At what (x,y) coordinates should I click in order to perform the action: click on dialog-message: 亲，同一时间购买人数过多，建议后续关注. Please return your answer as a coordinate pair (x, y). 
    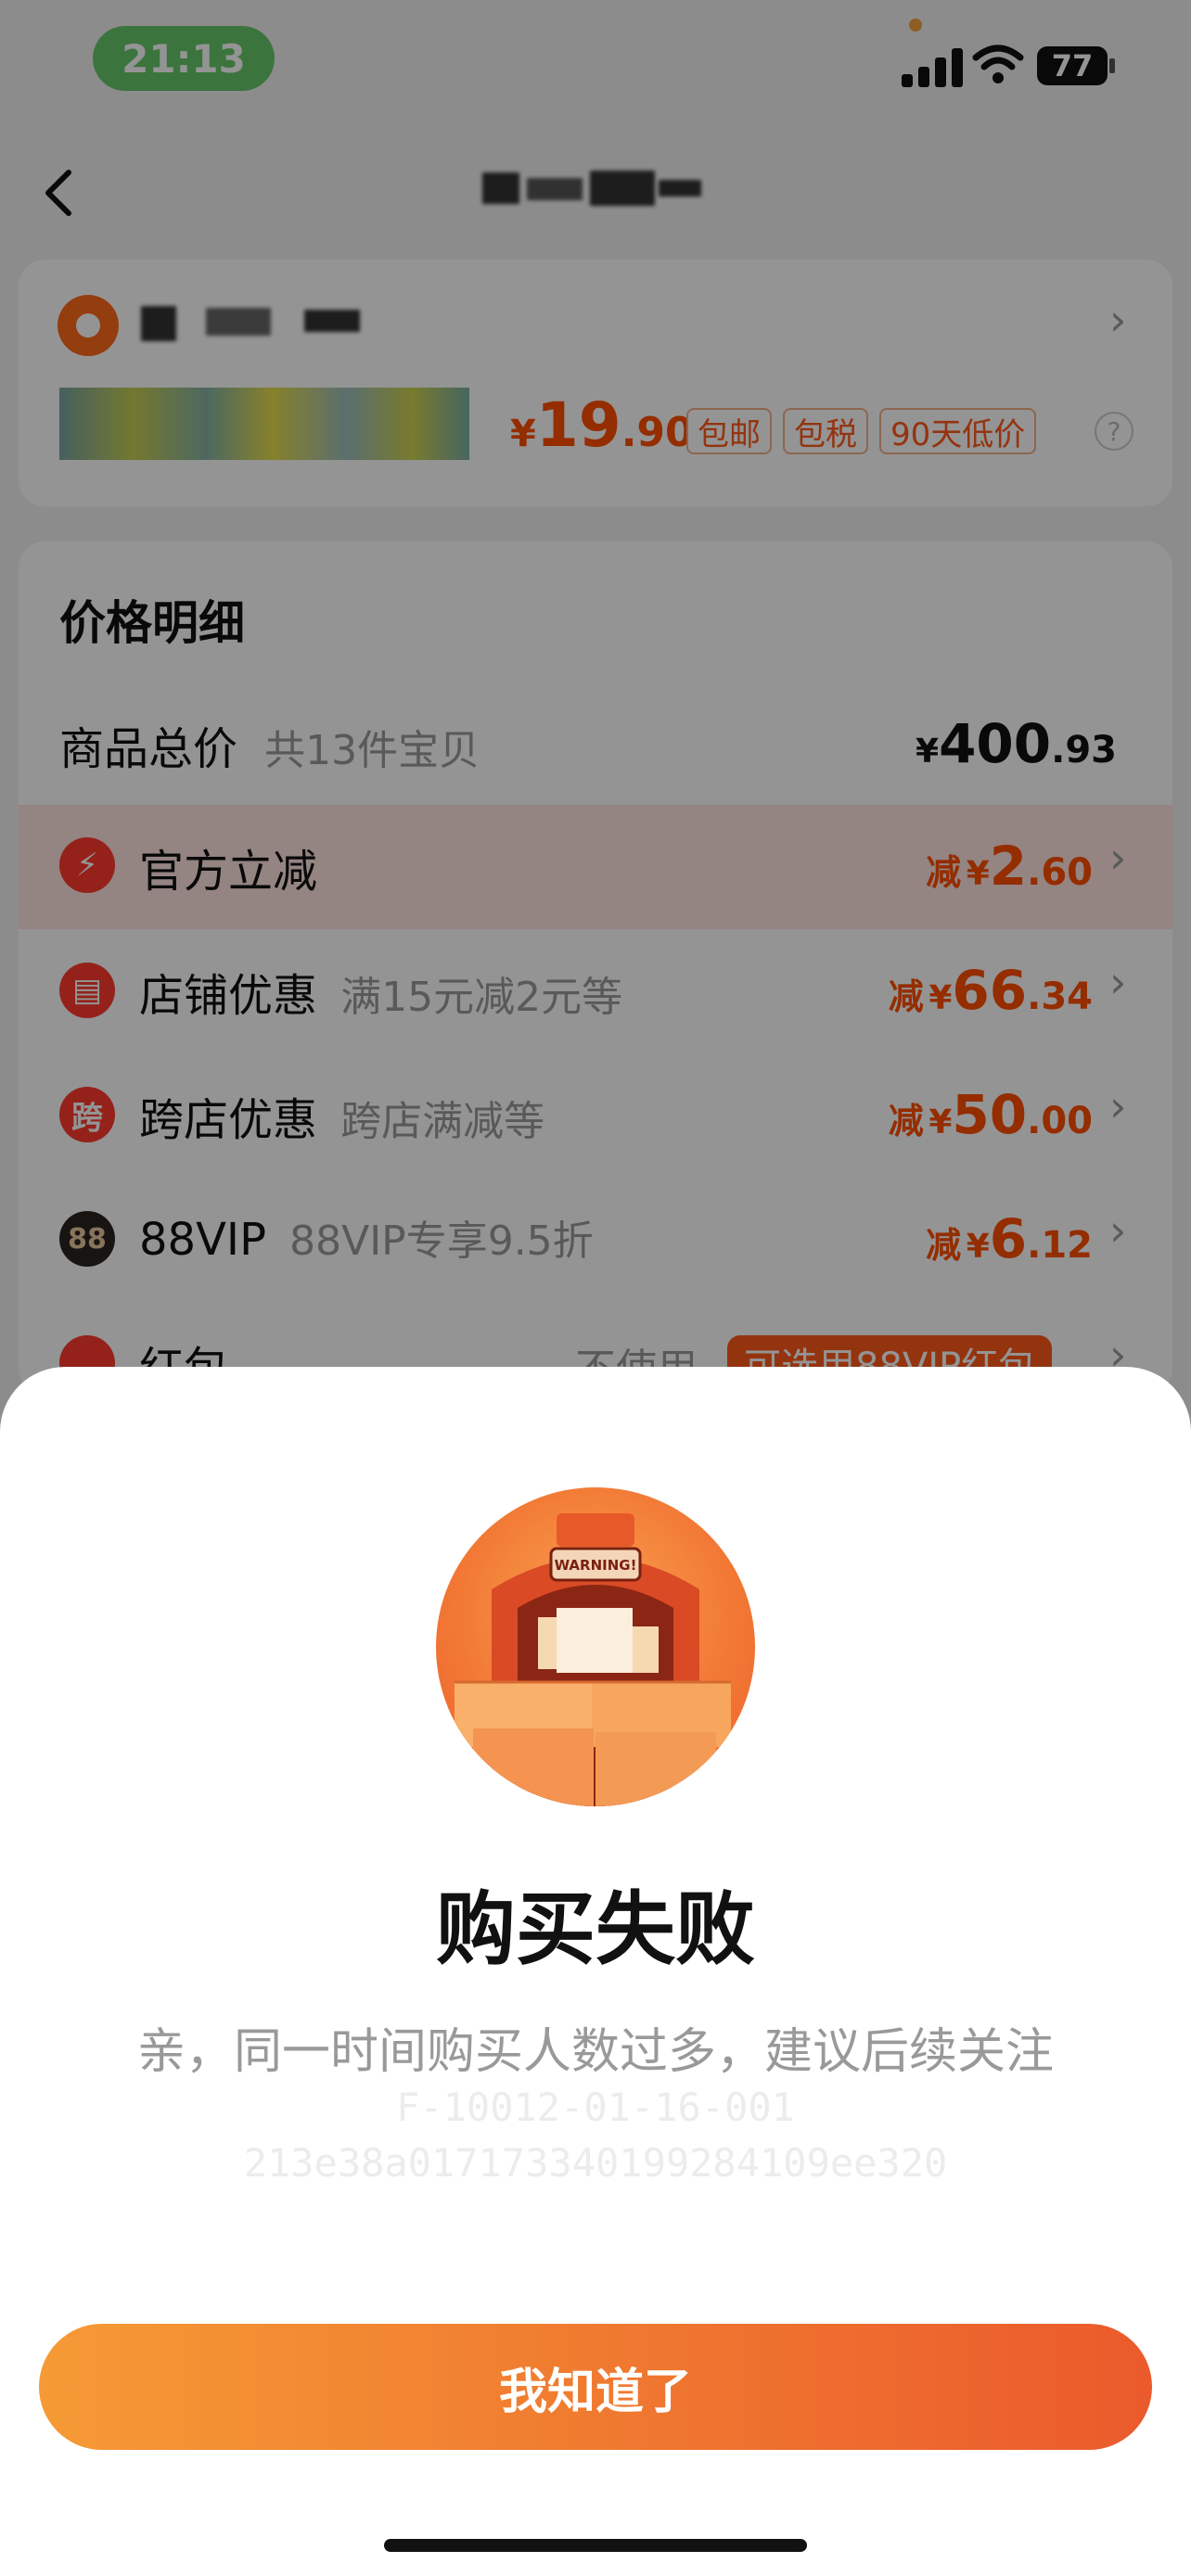
    Looking at the image, I should click on (595, 2052).